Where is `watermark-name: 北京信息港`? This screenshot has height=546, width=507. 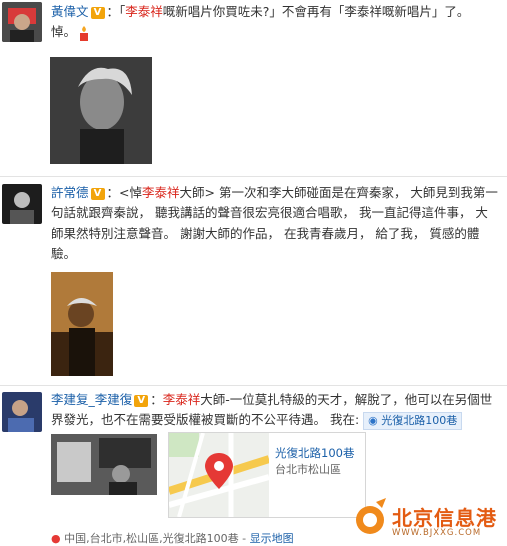
watermark-name: 北京信息港 is located at coordinates (444, 518).